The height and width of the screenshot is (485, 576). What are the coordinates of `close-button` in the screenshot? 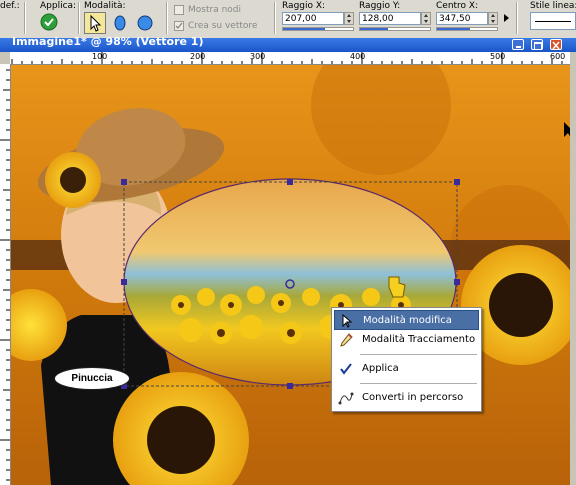 It's located at (556, 44).